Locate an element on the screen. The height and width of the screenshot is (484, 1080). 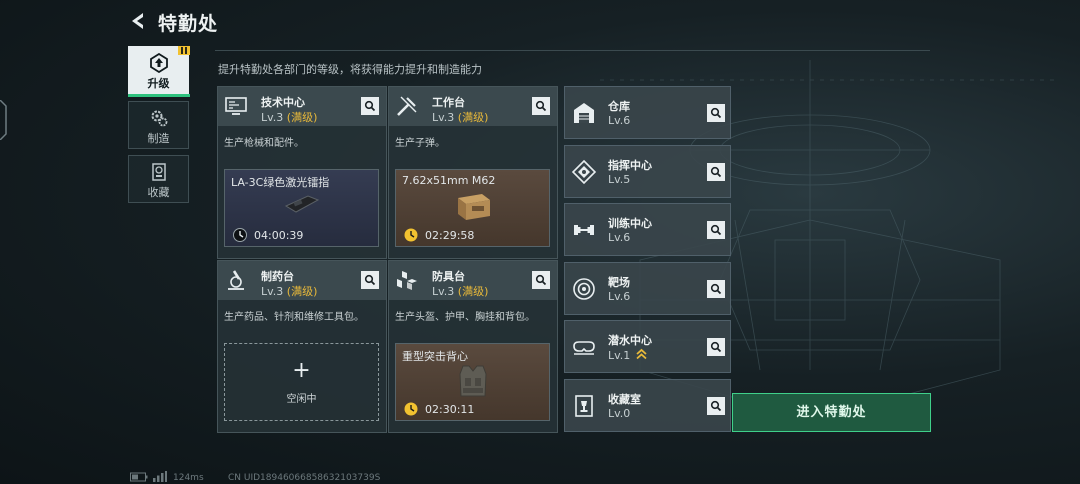
signal-icon is located at coordinates (160, 476).